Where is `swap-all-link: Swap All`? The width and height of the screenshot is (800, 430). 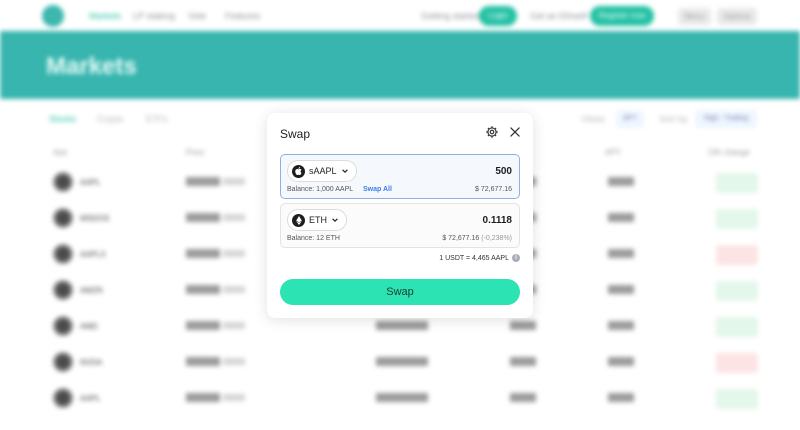 swap-all-link: Swap All is located at coordinates (377, 189).